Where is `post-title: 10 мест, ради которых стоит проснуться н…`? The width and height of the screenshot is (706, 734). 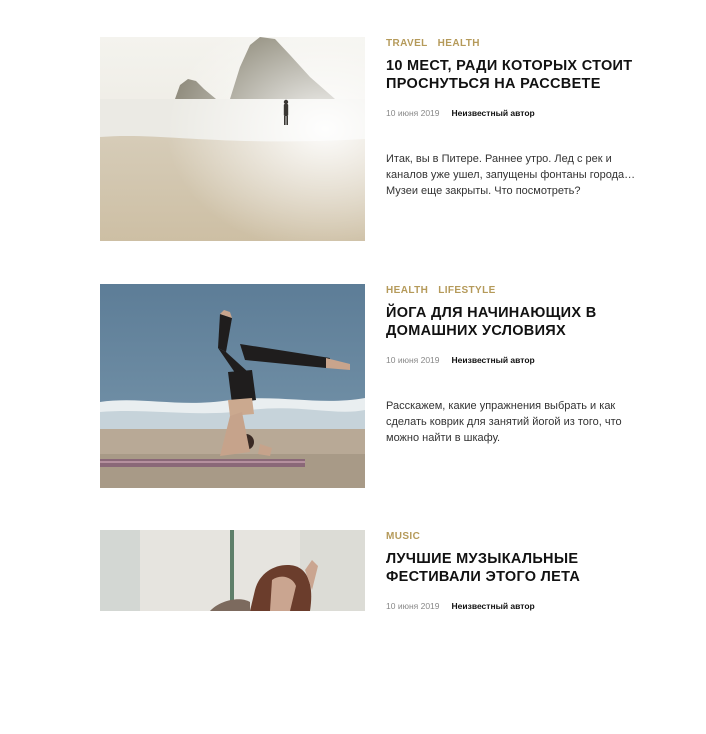
post-title: 10 мест, ради которых стоит проснуться н… is located at coordinates (511, 75).